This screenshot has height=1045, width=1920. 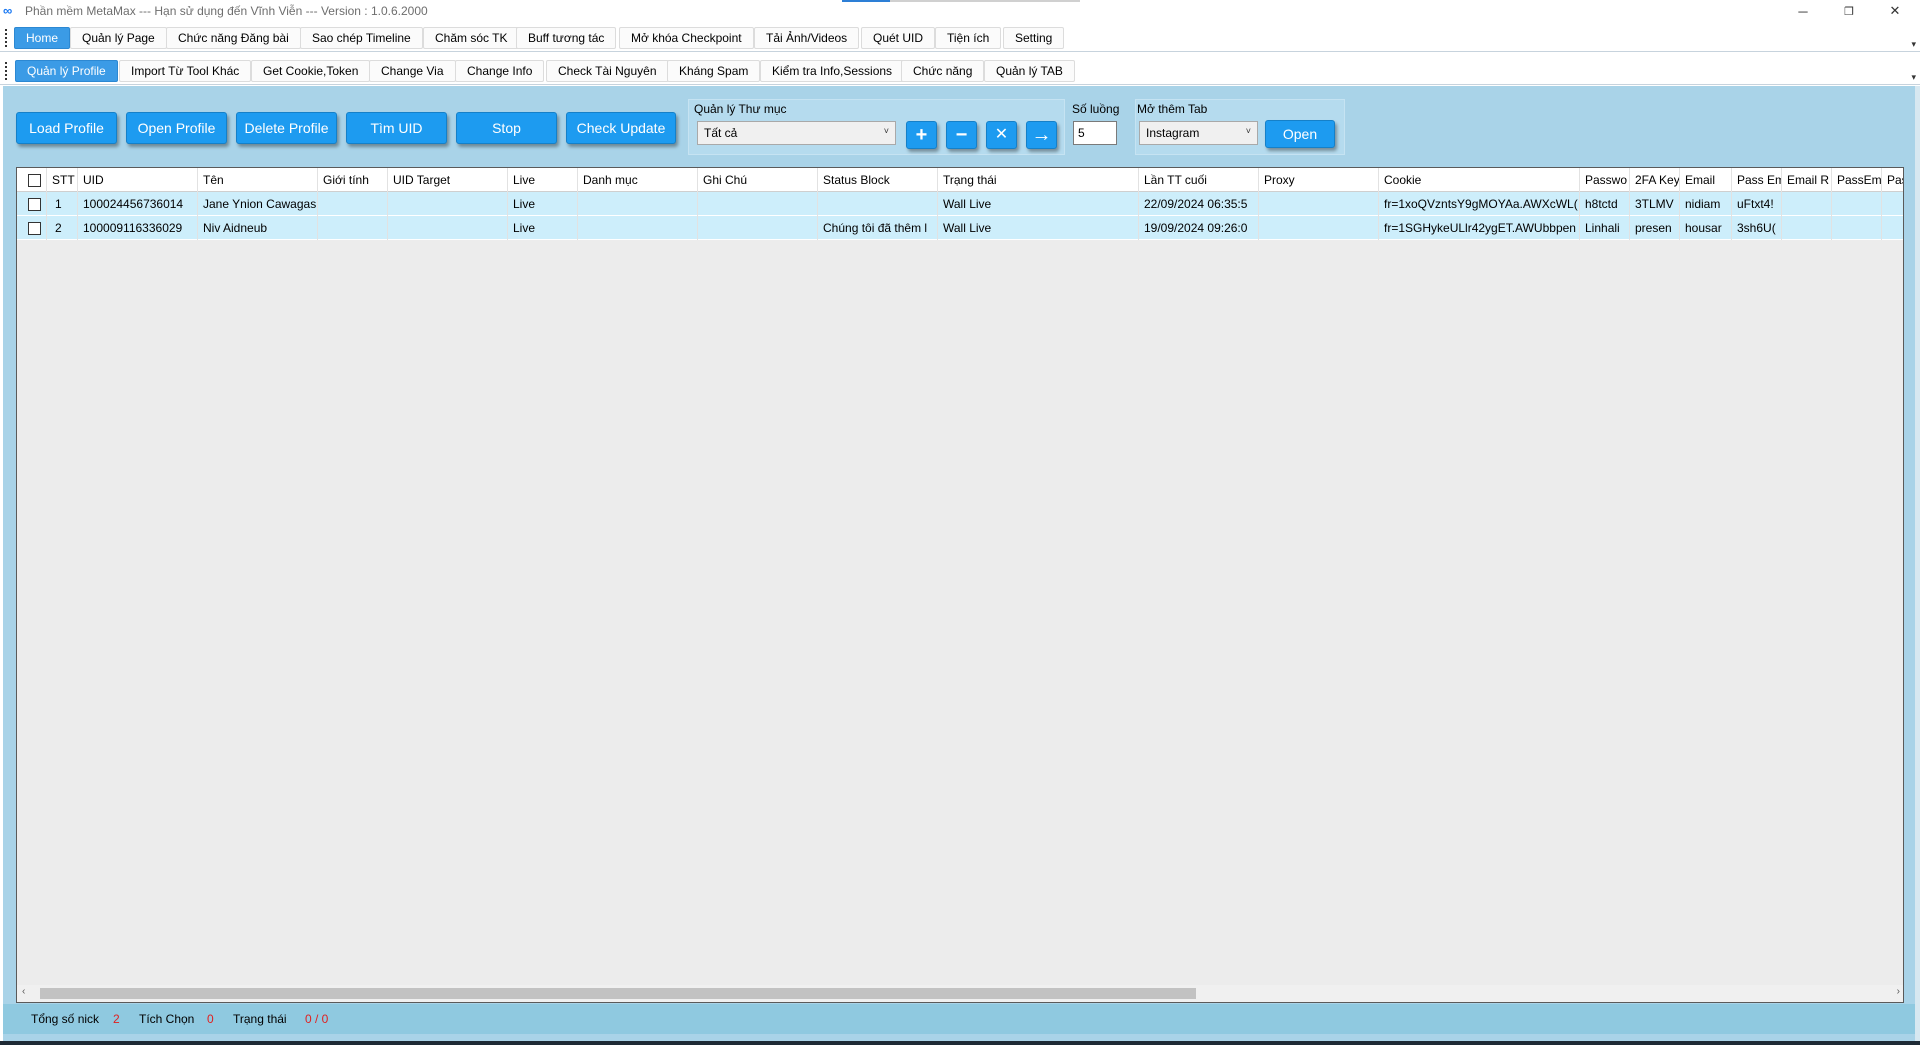 What do you see at coordinates (1655, 180) in the screenshot?
I see `col-2fa-key: 2FA Key` at bounding box center [1655, 180].